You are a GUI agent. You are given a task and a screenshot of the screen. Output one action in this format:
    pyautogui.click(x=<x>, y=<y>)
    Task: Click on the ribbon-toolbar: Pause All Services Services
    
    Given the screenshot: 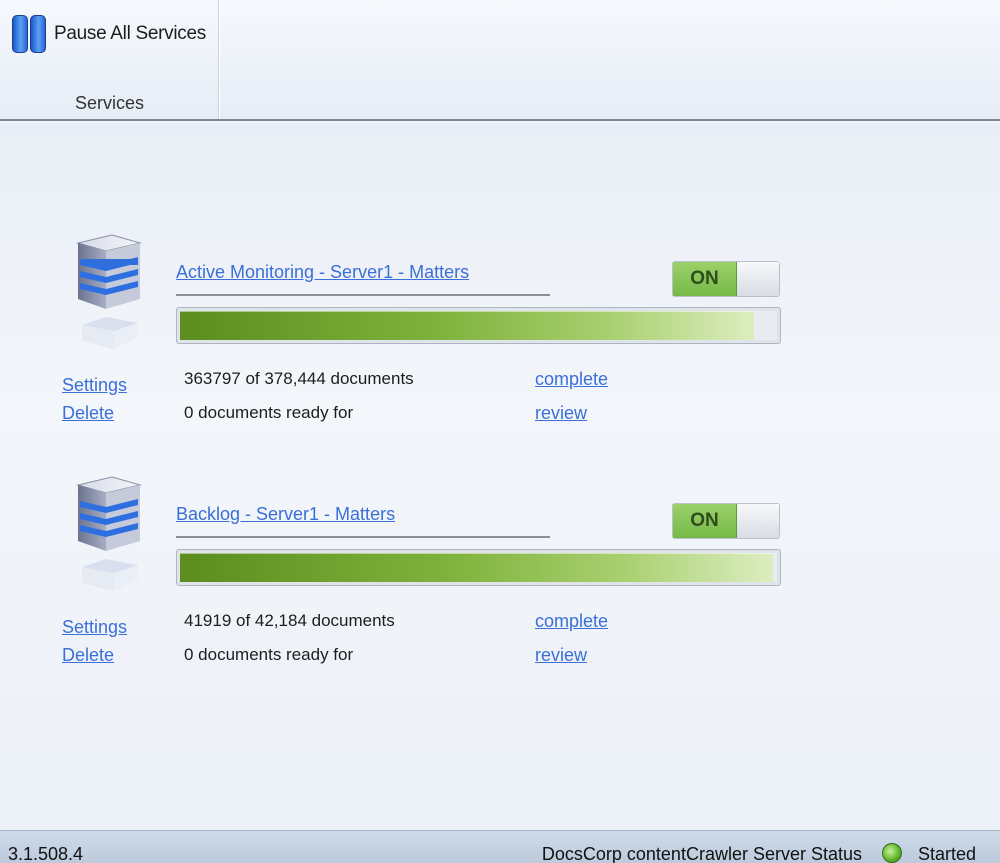 What is the action you would take?
    pyautogui.click(x=500, y=60)
    